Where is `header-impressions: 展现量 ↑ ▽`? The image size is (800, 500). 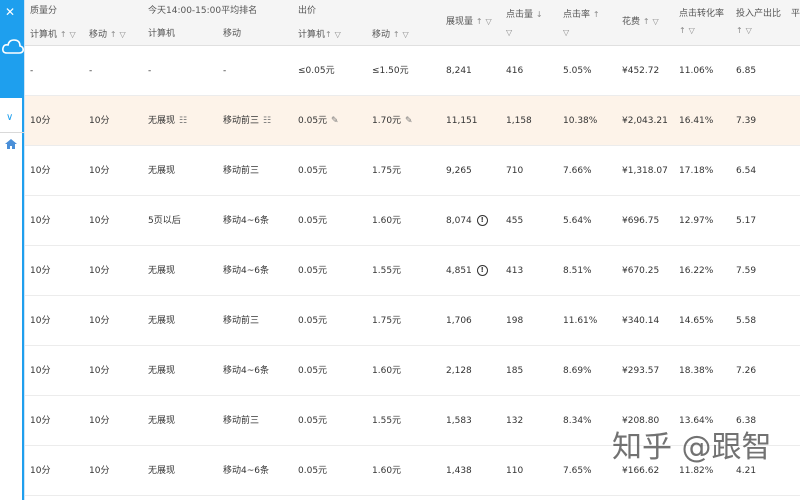 header-impressions: 展现量 ↑ ▽ is located at coordinates (469, 22).